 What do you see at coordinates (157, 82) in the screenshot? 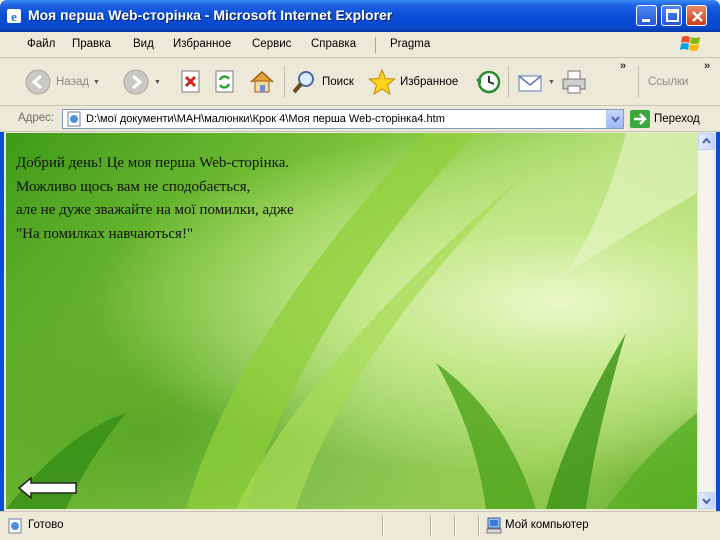
I see `forward-dropdown-icon: ▼` at bounding box center [157, 82].